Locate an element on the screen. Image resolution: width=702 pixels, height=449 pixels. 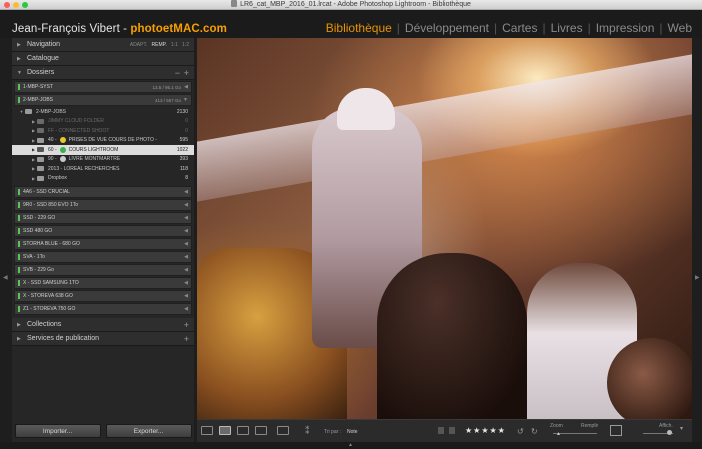
navigator-zoom-options: ADAPT. REMP. 1:1 1:2 is located at coordinates (159, 45).